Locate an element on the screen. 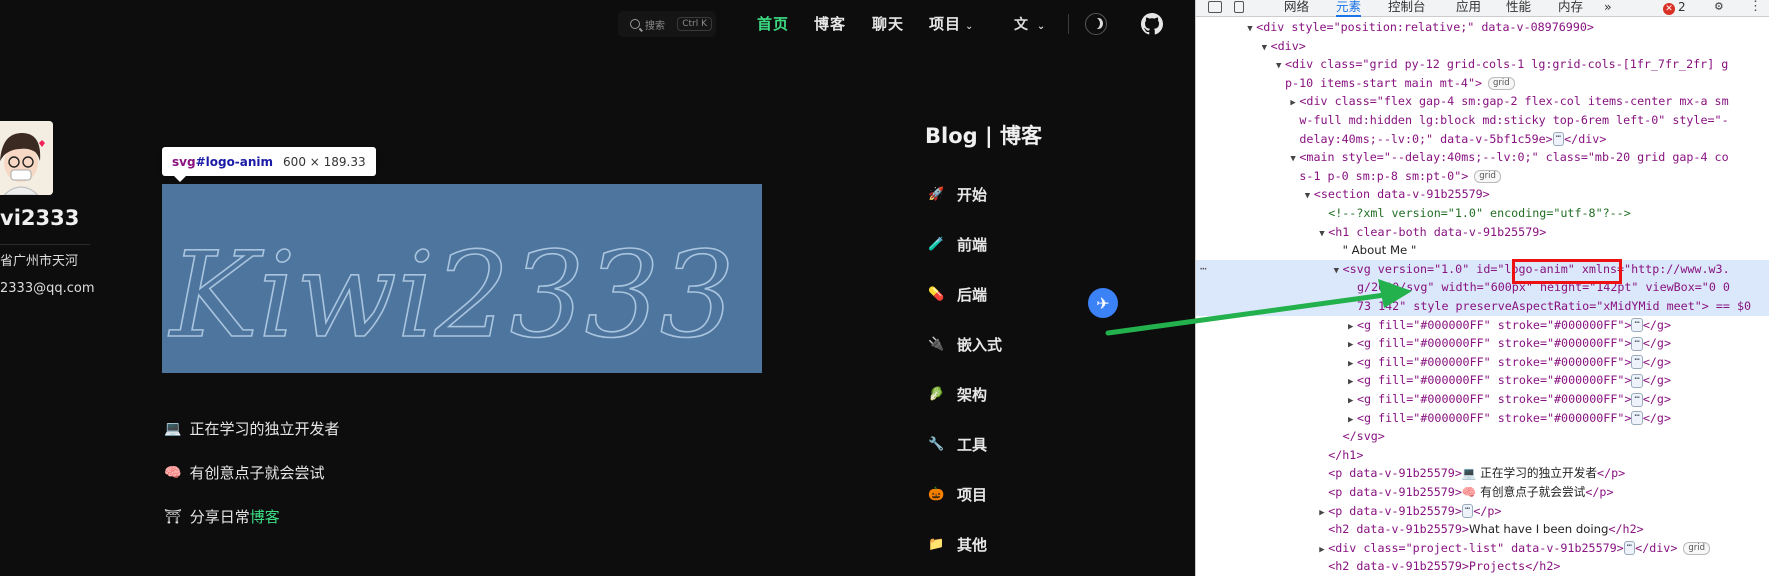  user-email: 2333@qq.com is located at coordinates (47, 288).